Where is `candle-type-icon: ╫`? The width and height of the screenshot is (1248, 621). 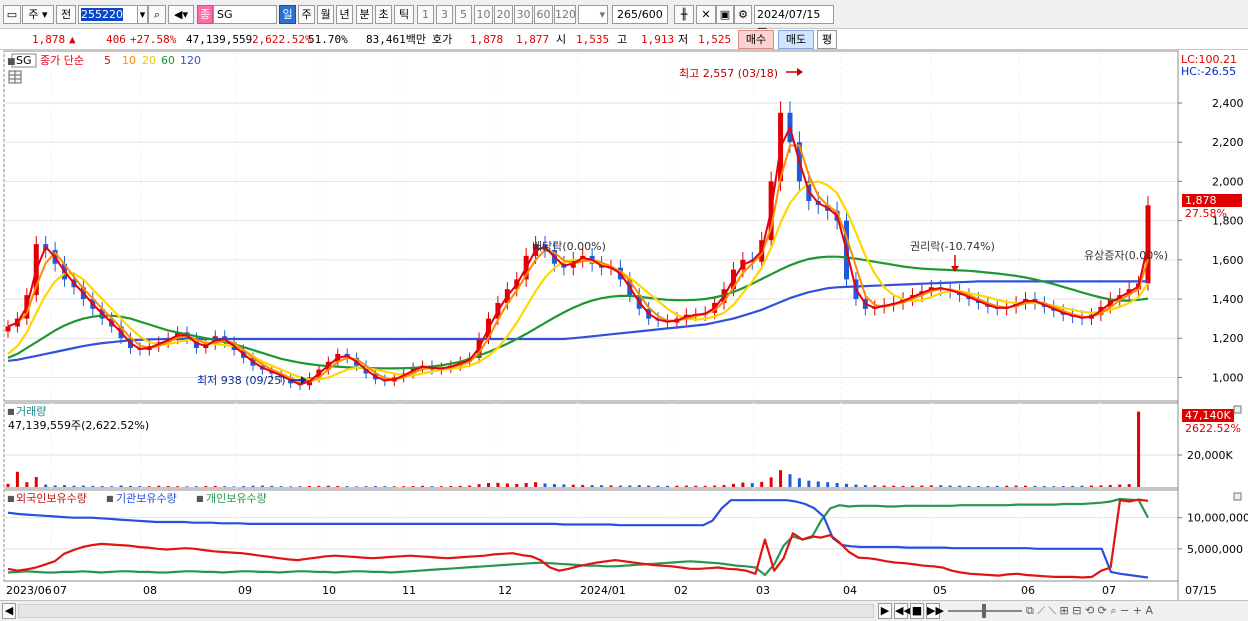 candle-type-icon: ╫ is located at coordinates (684, 14).